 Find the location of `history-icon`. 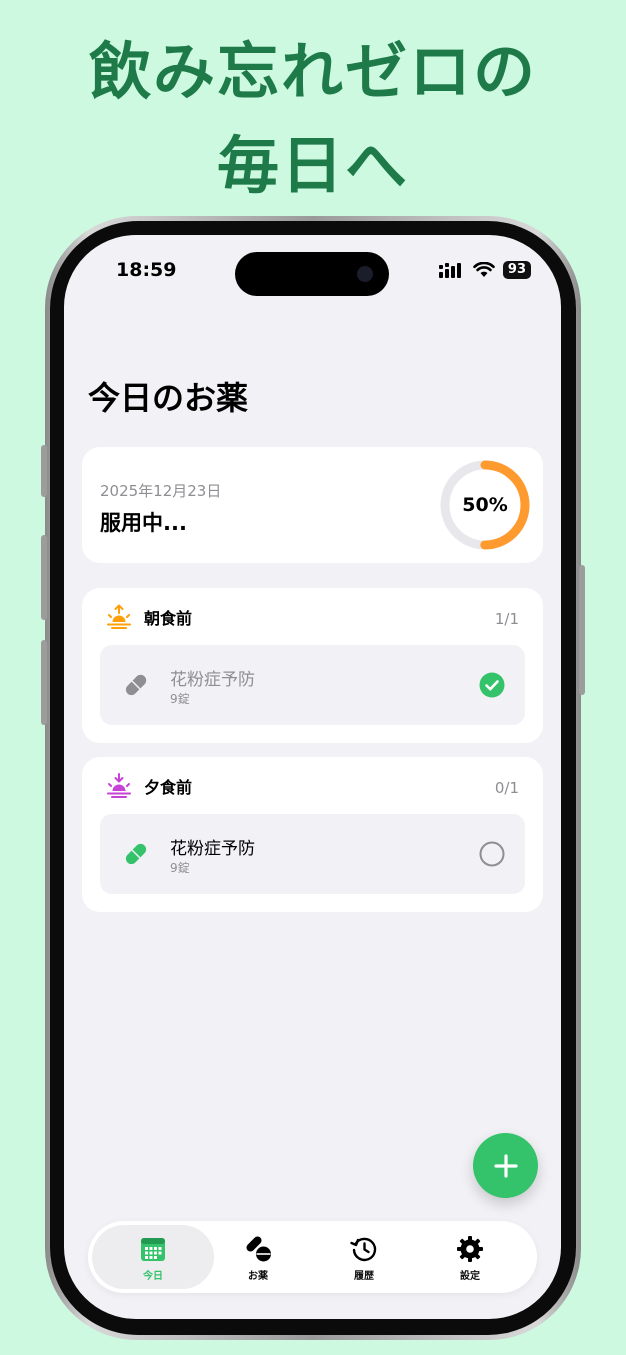

history-icon is located at coordinates (363, 1249).